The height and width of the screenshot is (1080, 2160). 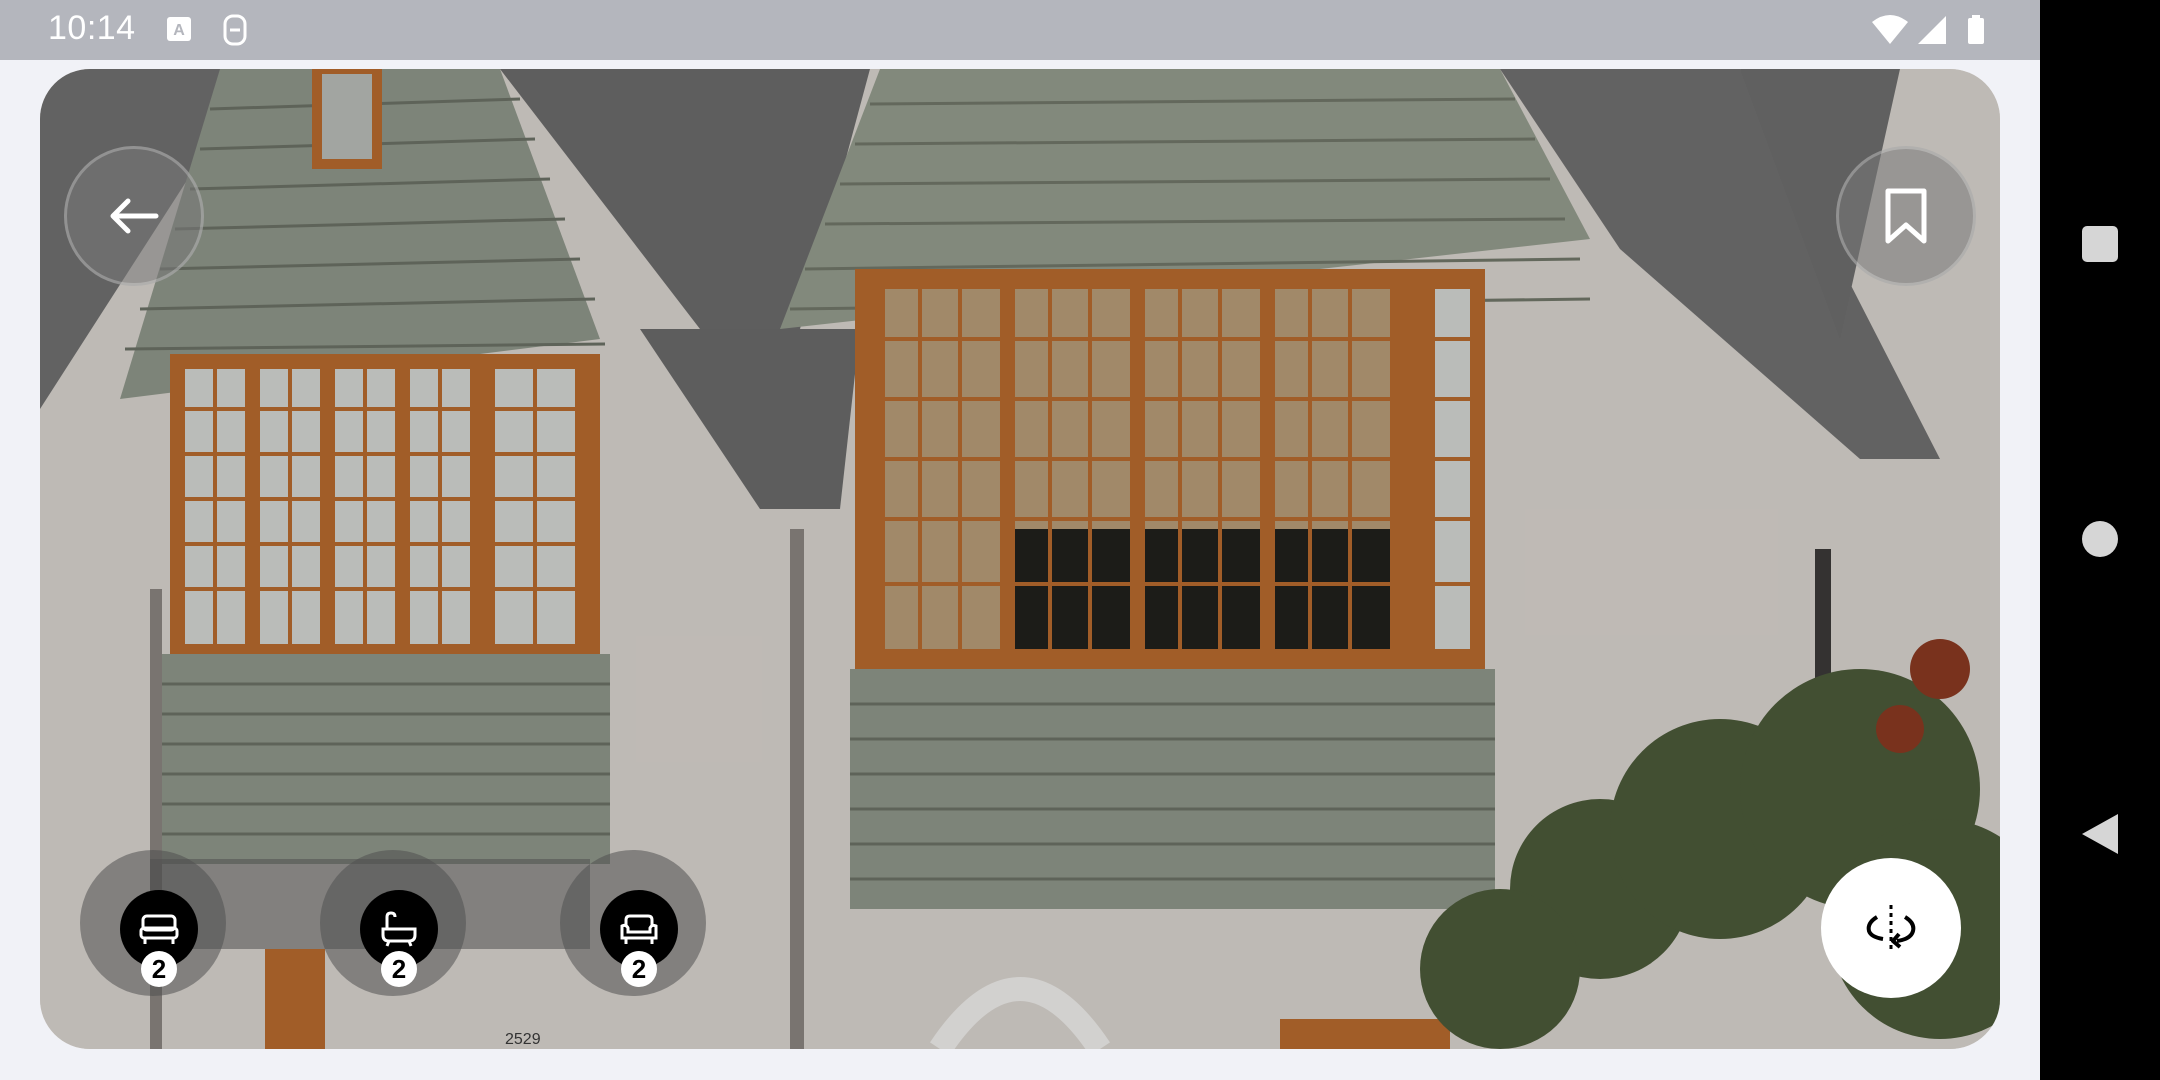 I want to click on wifi-icon, so click(x=1890, y=29).